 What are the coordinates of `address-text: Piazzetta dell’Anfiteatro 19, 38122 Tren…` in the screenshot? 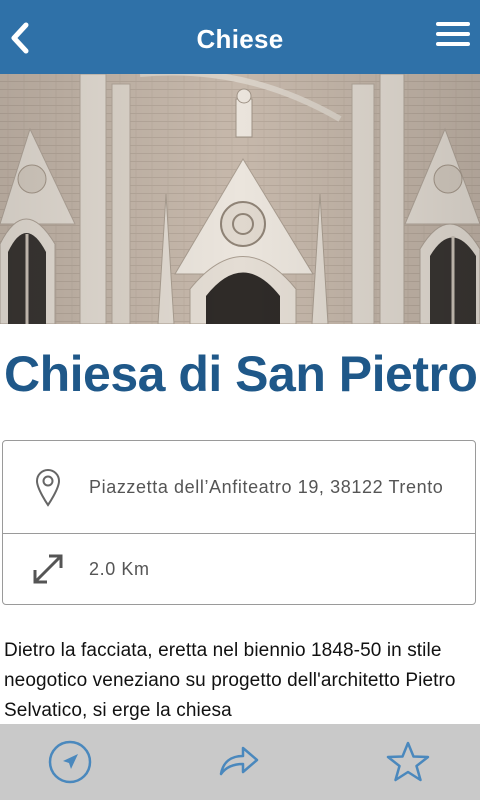 It's located at (266, 487).